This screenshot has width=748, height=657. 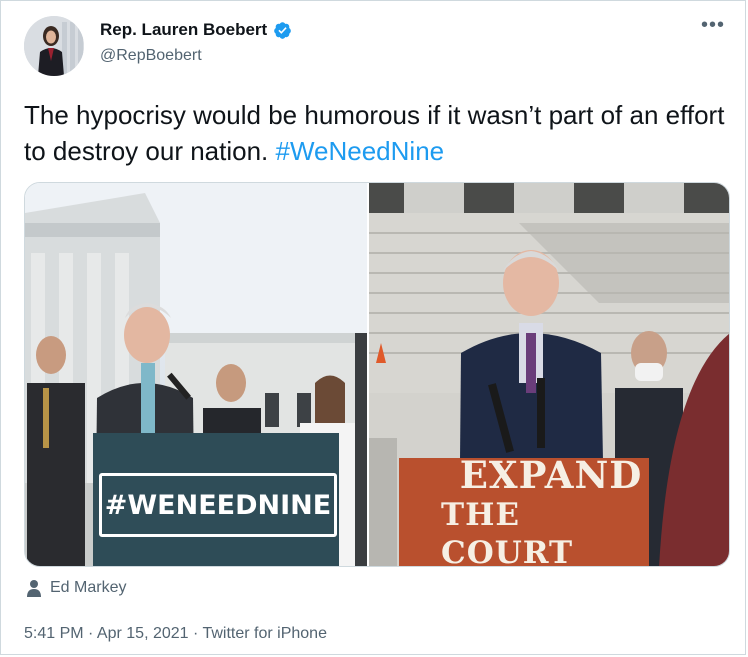 I want to click on sign-line-1: EXPAND, so click(x=551, y=475).